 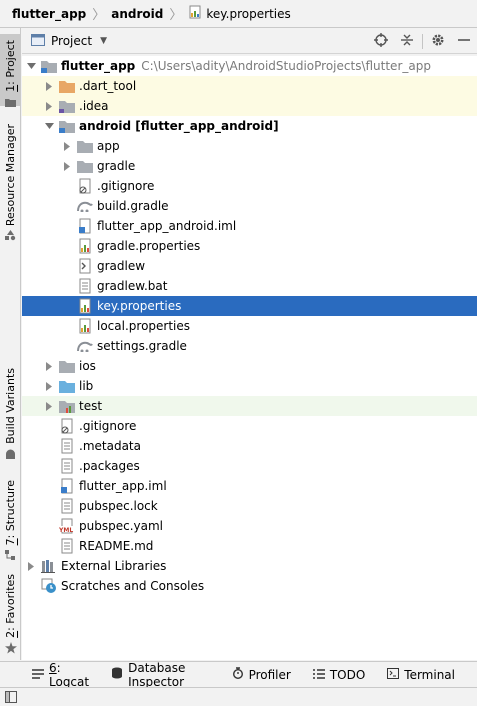 I want to click on tree-row: .packages, so click(x=249, y=466).